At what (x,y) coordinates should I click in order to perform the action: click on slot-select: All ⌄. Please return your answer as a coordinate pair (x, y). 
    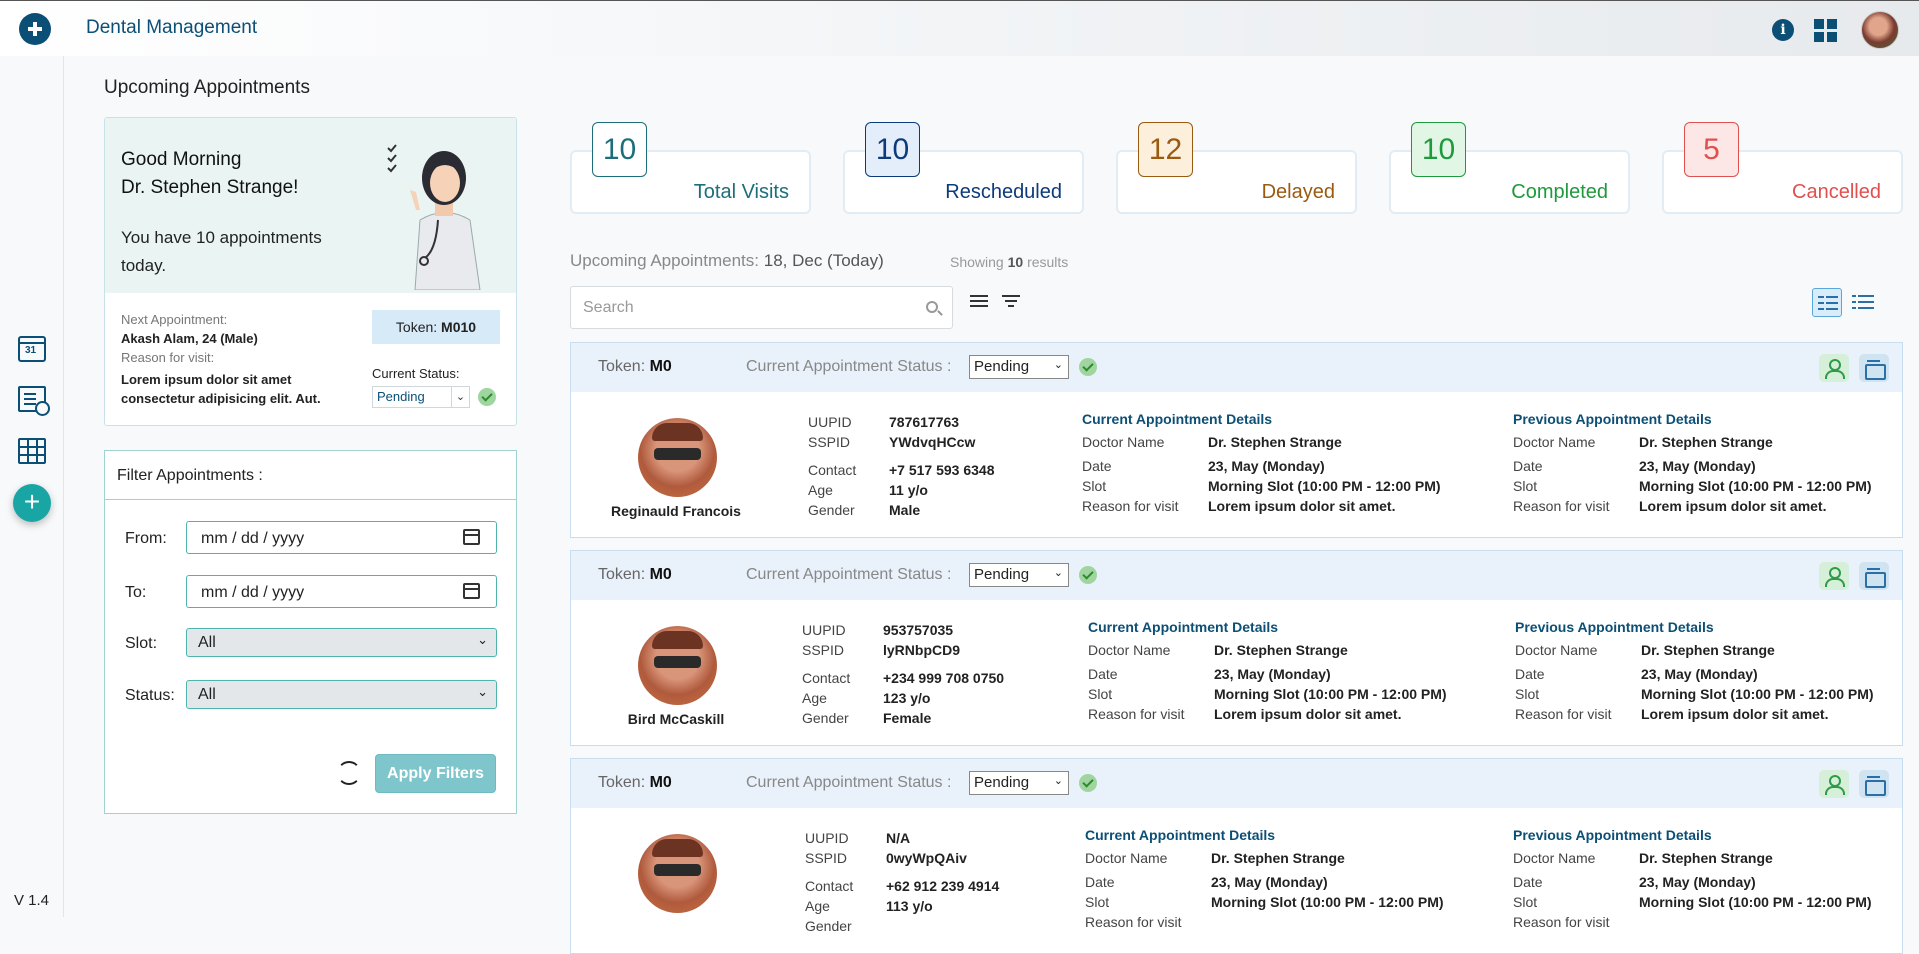
    Looking at the image, I should click on (341, 642).